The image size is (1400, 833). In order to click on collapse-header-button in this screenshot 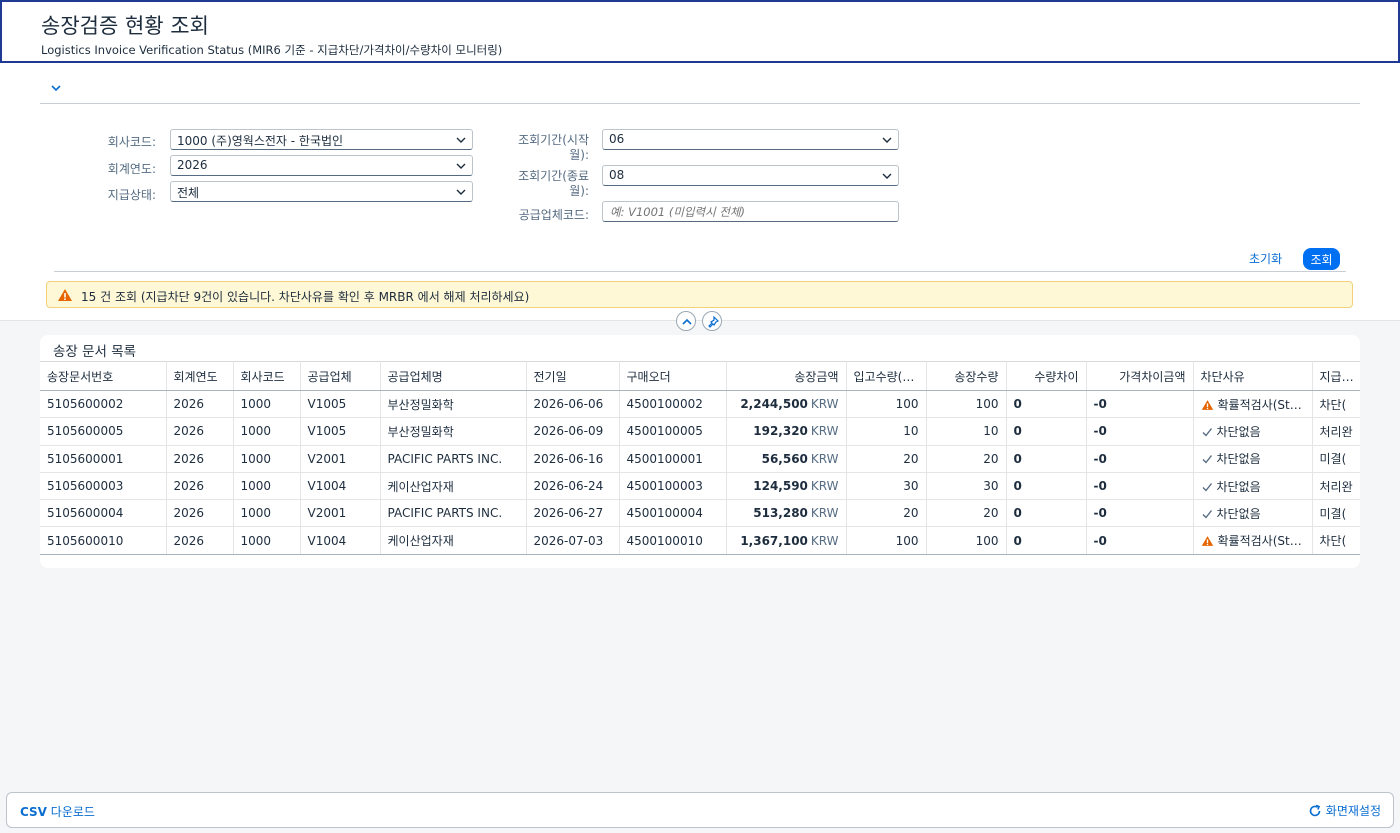, I will do `click(686, 321)`.